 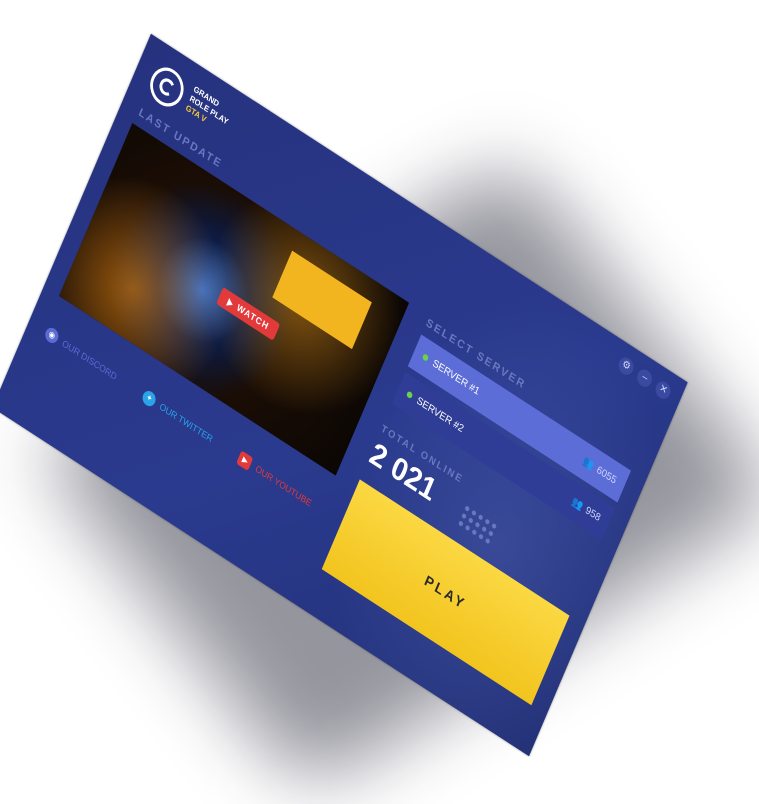 I want to click on discord-link: ◉ OUR DISCORD, so click(x=81, y=354).